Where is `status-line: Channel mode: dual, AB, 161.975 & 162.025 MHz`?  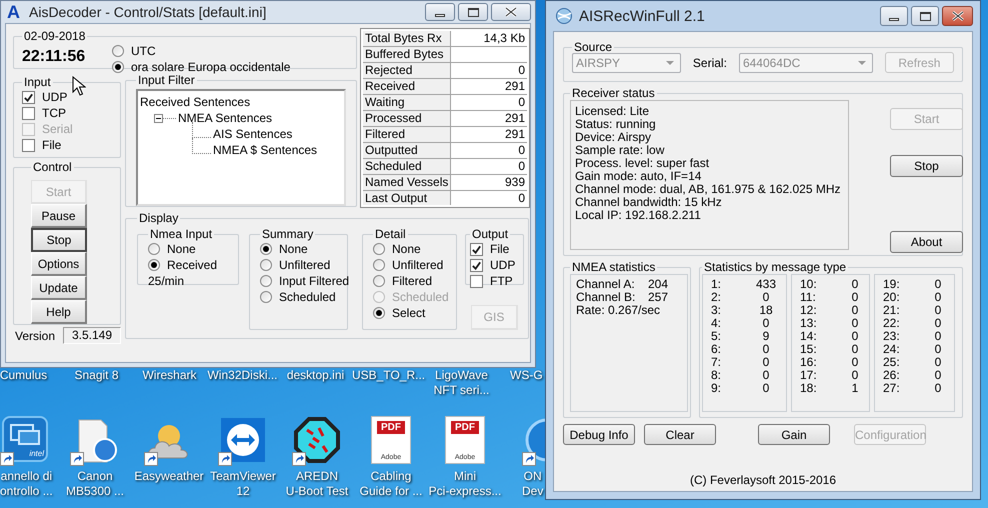
status-line: Channel mode: dual, AB, 161.975 & 162.025 MHz is located at coordinates (708, 189).